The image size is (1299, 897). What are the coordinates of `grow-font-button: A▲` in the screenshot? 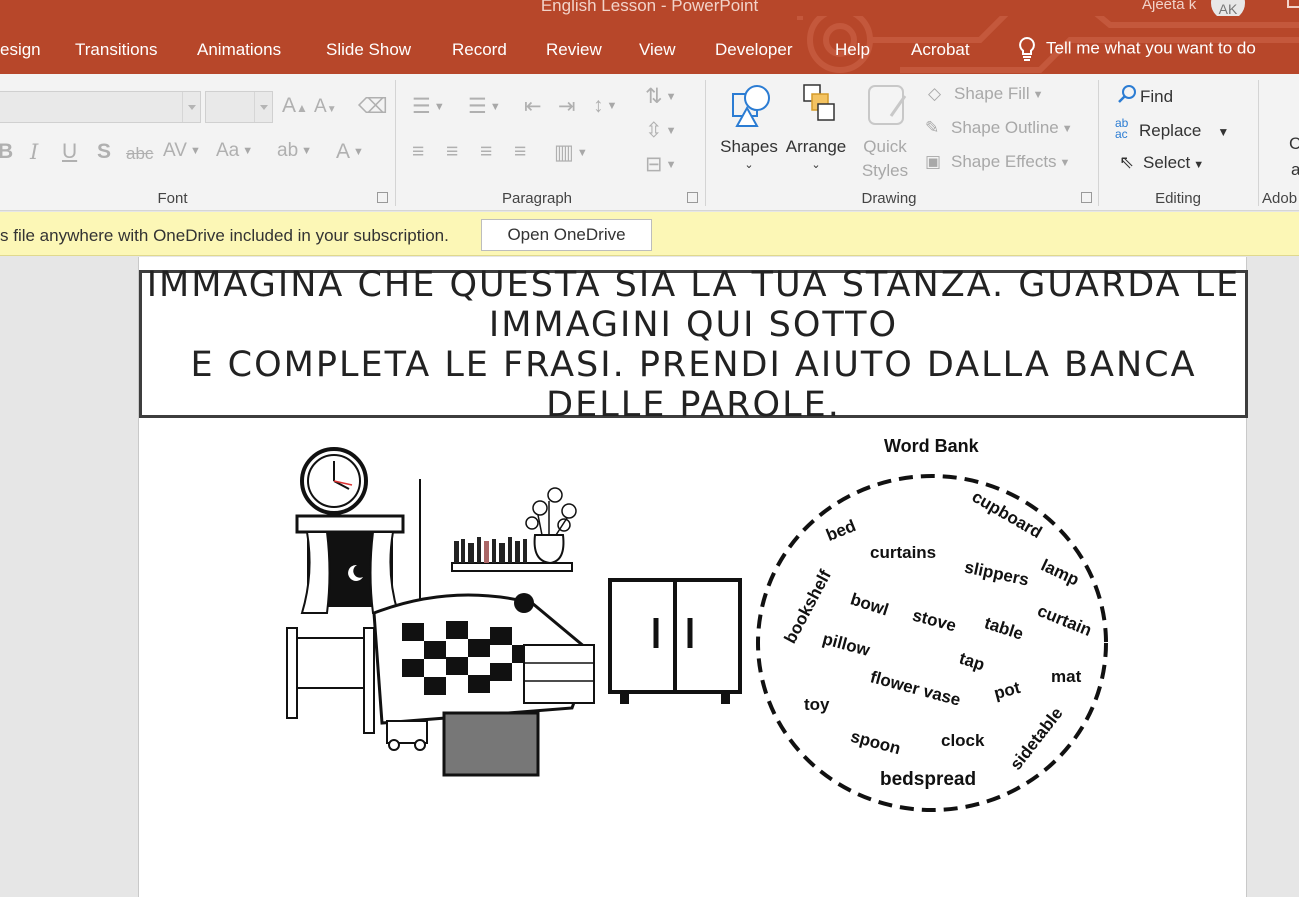 It's located at (295, 106).